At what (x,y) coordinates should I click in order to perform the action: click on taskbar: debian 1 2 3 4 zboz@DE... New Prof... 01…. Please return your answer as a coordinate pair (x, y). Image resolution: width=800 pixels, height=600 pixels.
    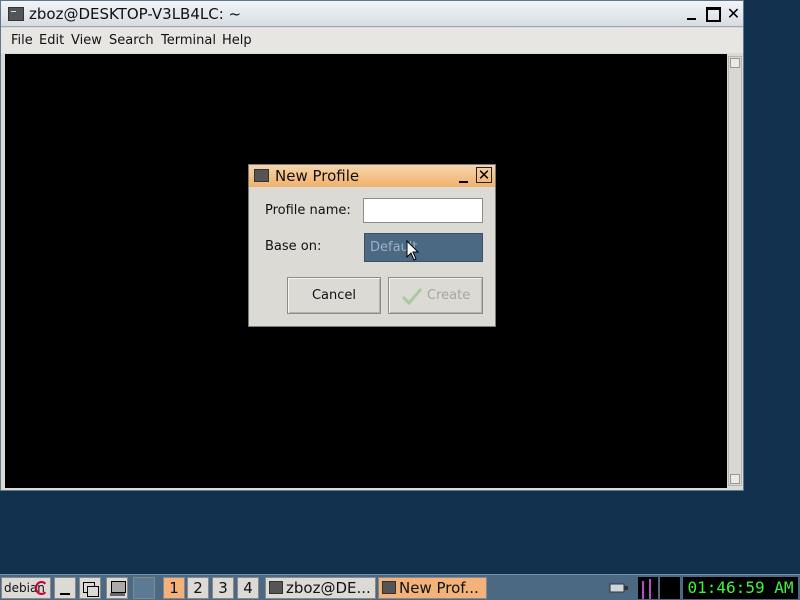
    Looking at the image, I should click on (400, 587).